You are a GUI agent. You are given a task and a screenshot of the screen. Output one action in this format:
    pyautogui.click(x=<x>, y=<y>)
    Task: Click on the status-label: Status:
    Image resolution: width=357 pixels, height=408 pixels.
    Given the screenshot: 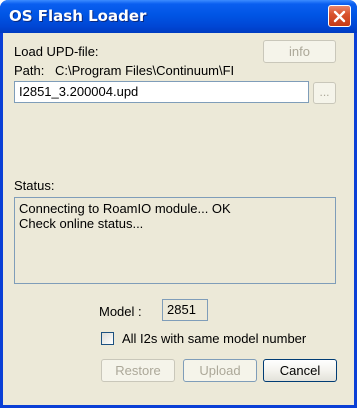 What is the action you would take?
    pyautogui.click(x=34, y=185)
    